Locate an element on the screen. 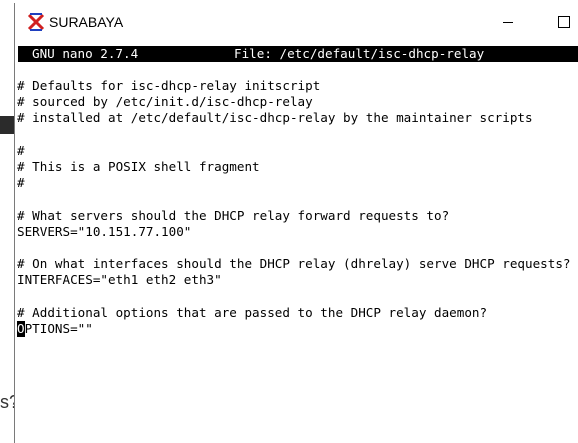  editor-line: # Defaults for isc-dhcp-relay initscript is located at coordinates (169, 85).